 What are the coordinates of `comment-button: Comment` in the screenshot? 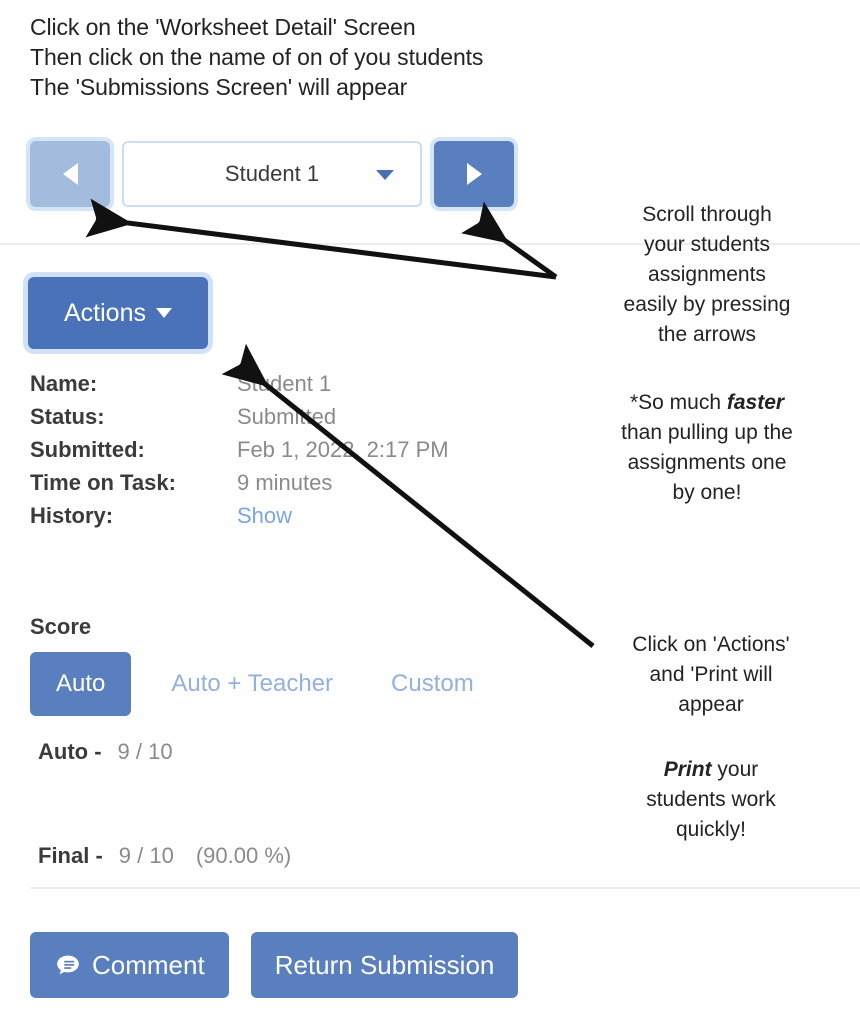 It's located at (129, 965).